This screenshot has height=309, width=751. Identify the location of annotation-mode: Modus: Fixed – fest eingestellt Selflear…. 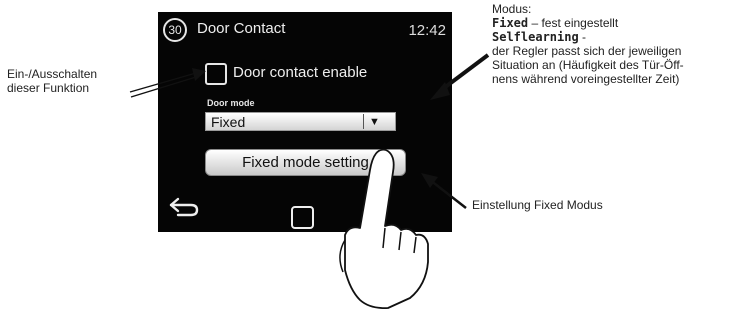
(621, 44).